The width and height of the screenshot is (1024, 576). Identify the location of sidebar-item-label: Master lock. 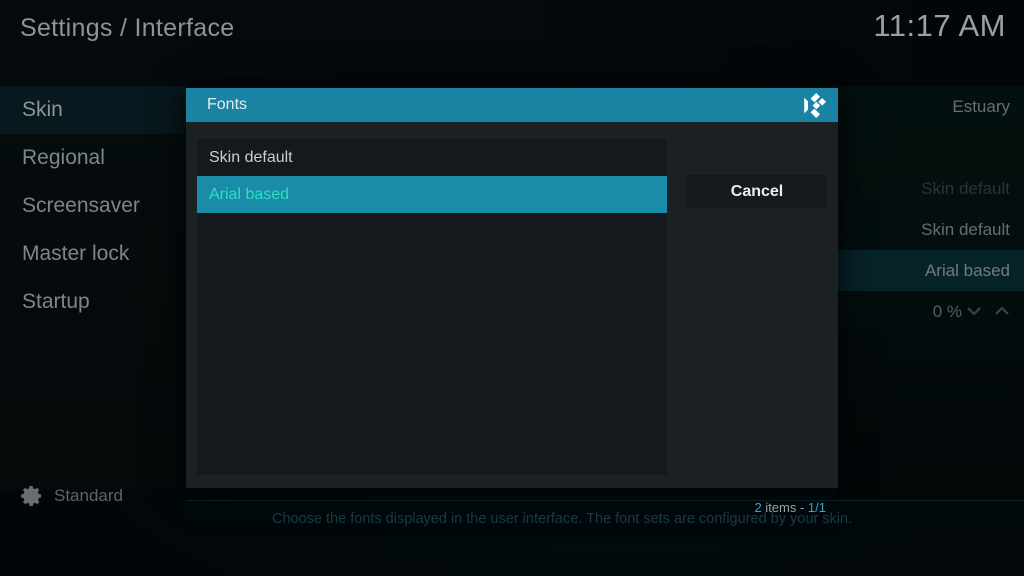
(76, 253).